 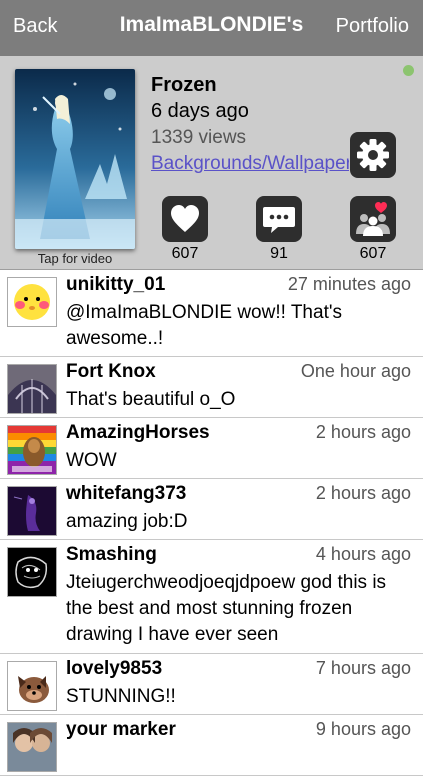 What do you see at coordinates (372, 26) in the screenshot?
I see `portfolio-button: Portfolio` at bounding box center [372, 26].